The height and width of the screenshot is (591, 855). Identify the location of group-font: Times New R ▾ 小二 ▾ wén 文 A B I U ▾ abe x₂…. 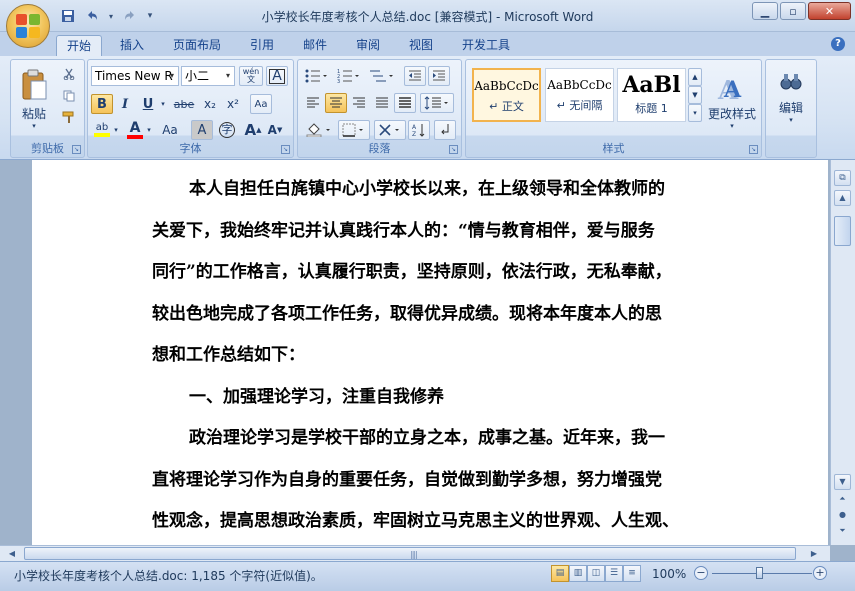
(190, 108).